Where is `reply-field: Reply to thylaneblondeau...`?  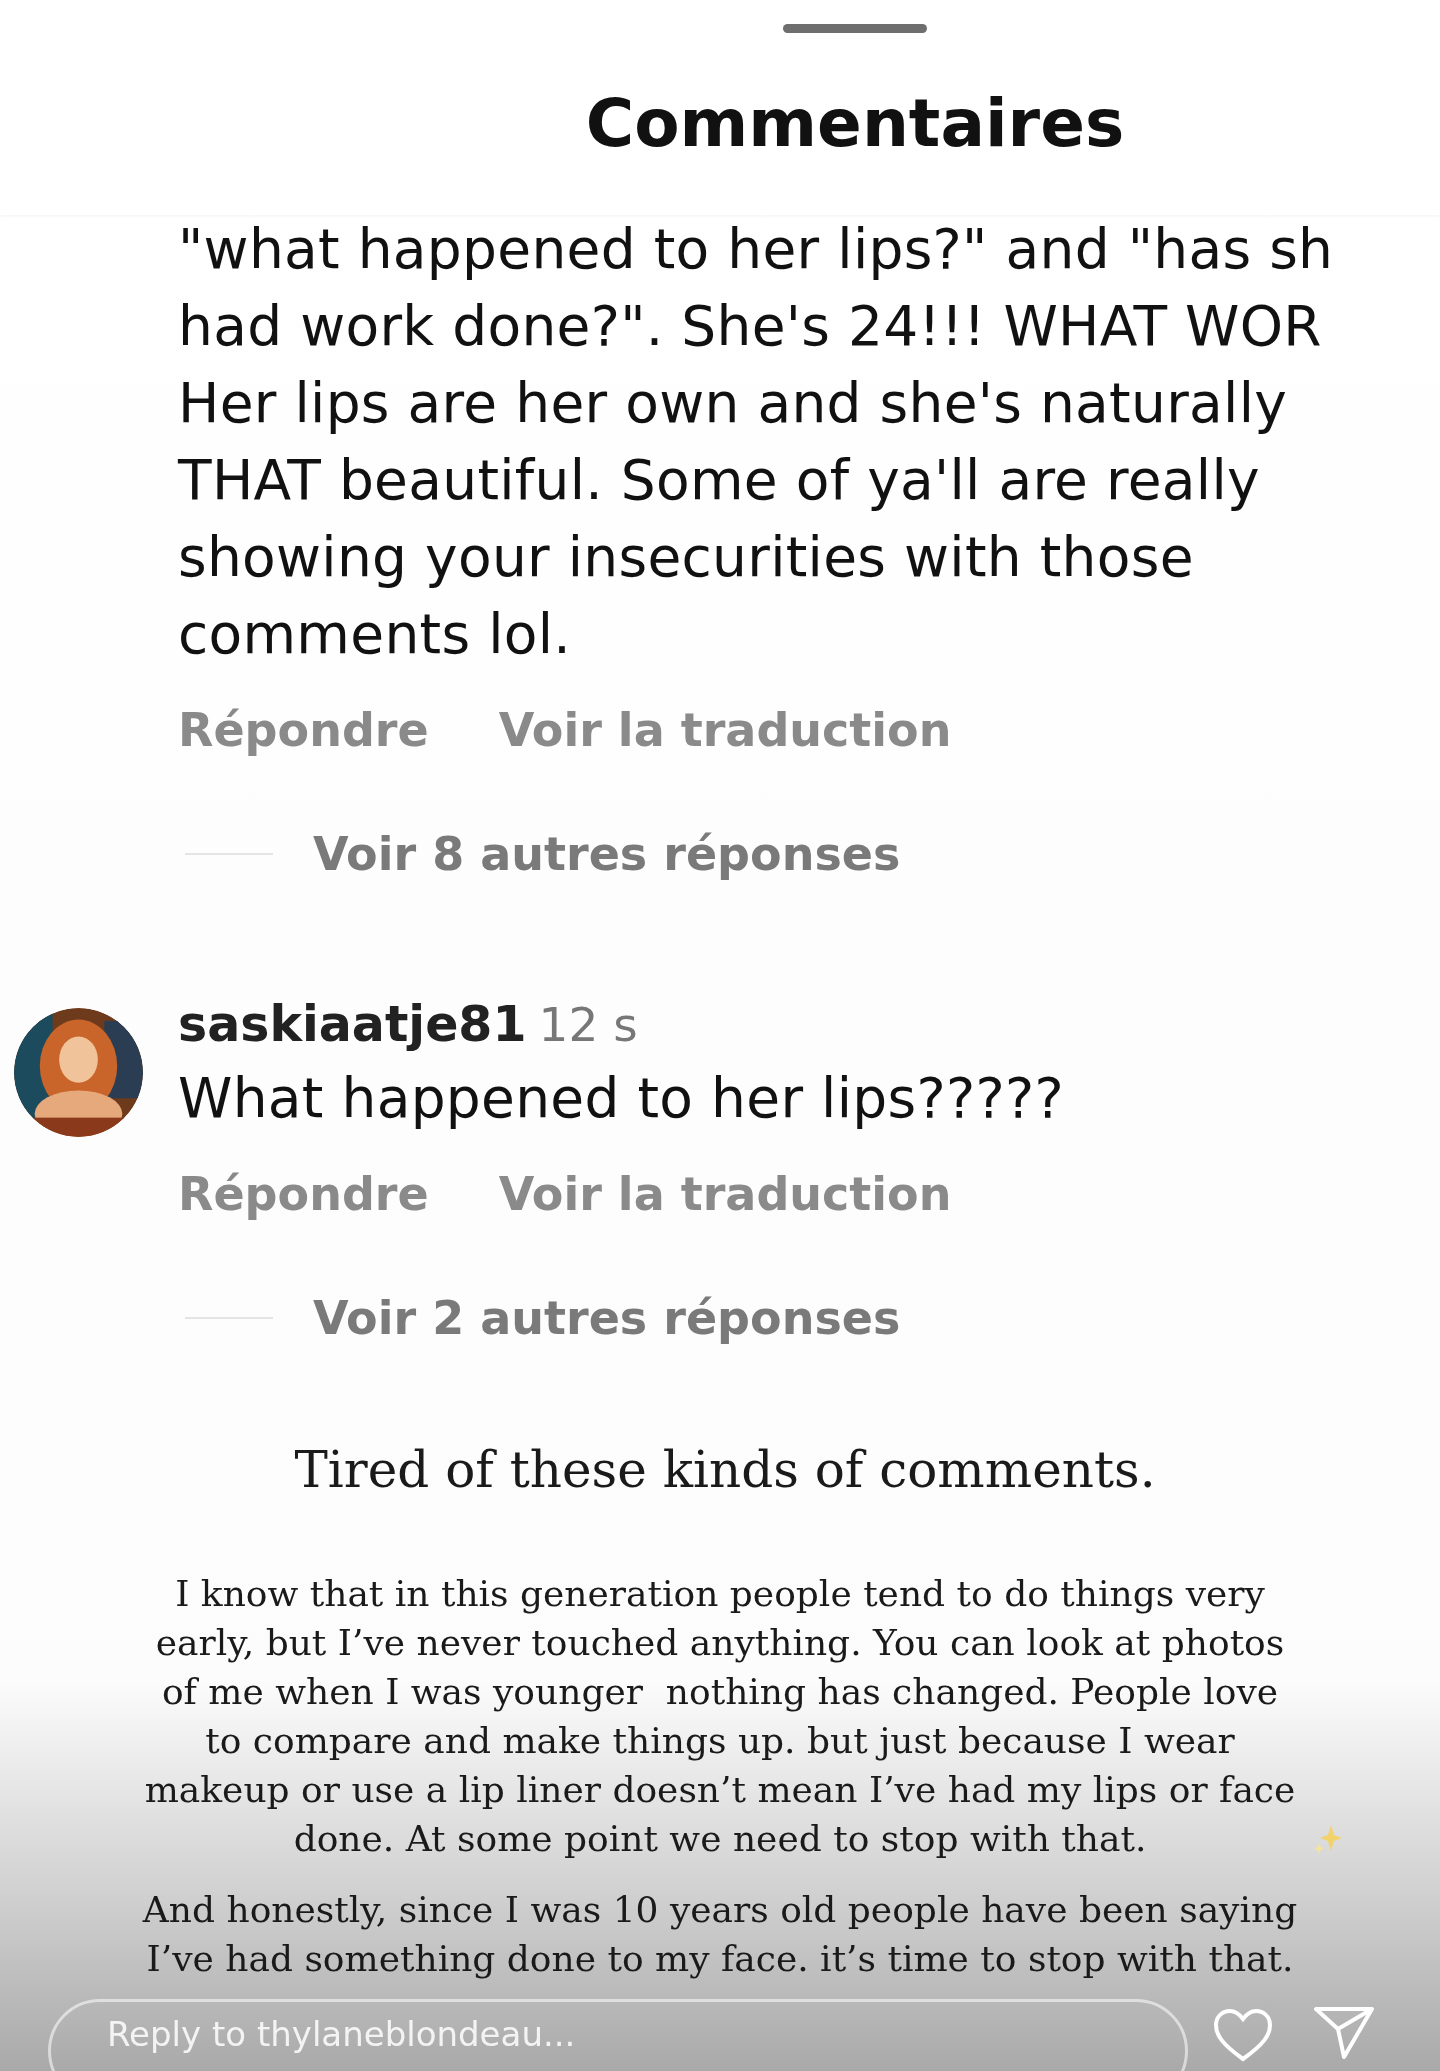
reply-field: Reply to thylaneblondeau... is located at coordinates (618, 2035).